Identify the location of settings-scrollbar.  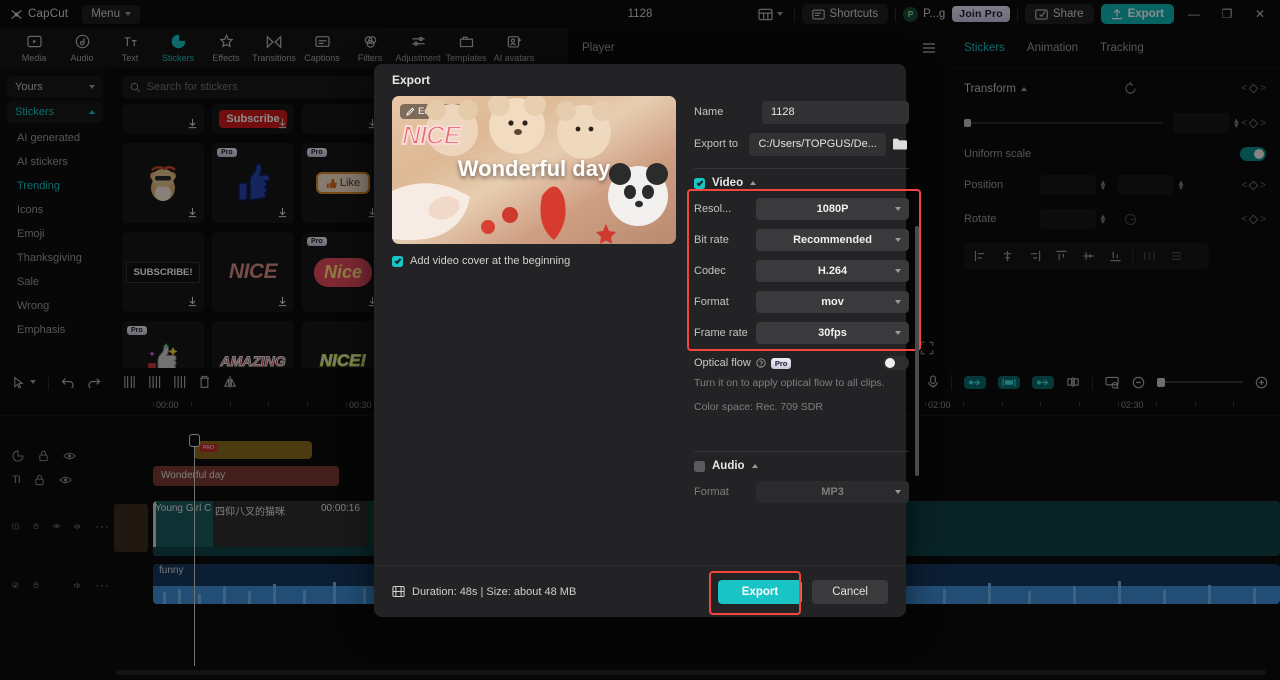
(917, 351).